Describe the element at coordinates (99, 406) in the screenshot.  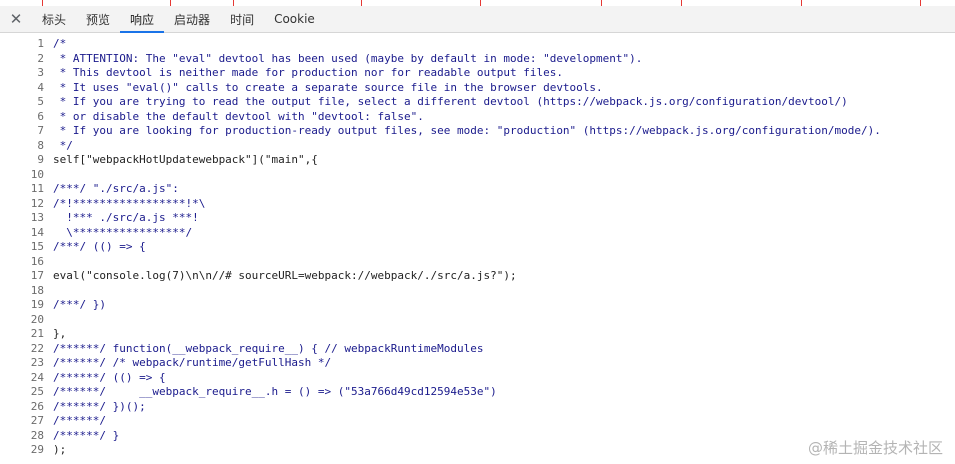
I see `line-text: /******/ })();` at that location.